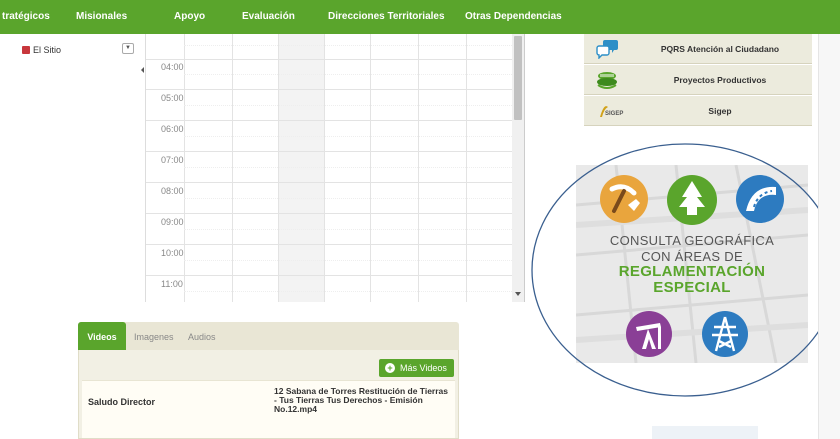 The width and height of the screenshot is (840, 439). What do you see at coordinates (172, 284) in the screenshot?
I see `time-label: 11:00` at bounding box center [172, 284].